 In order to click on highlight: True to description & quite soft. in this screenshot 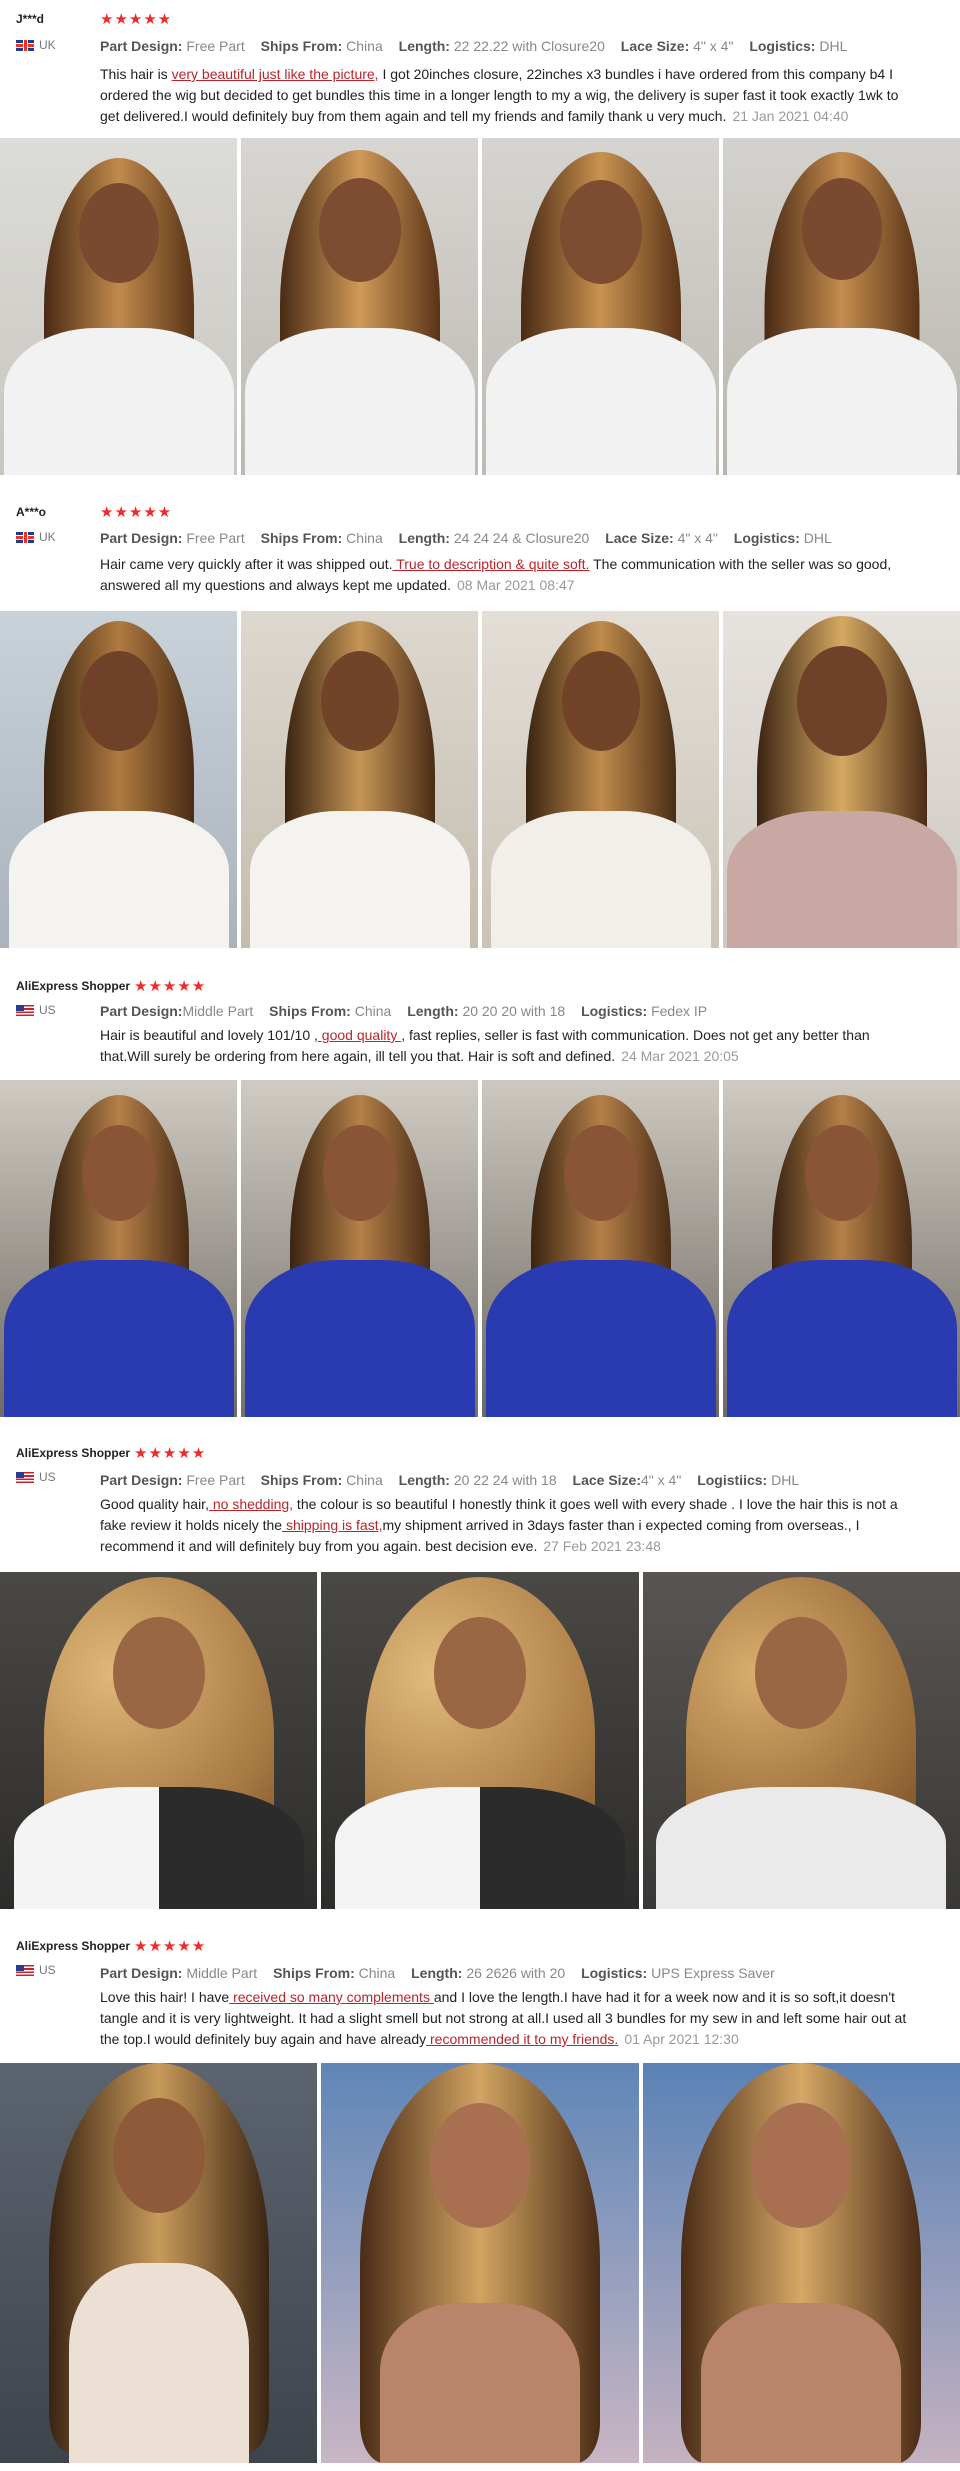, I will do `click(491, 564)`.